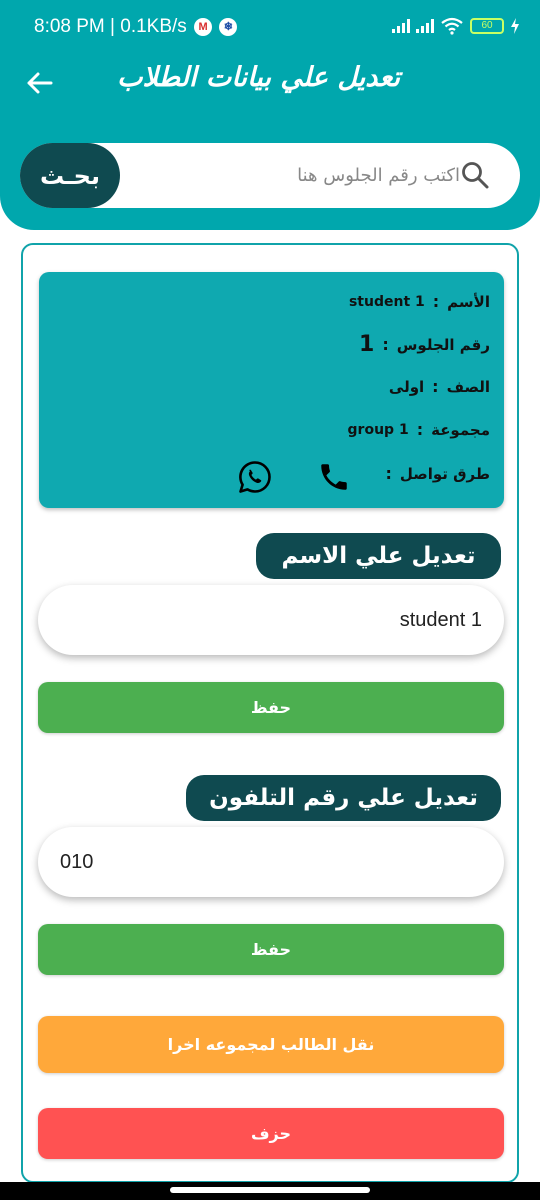  Describe the element at coordinates (475, 175) in the screenshot. I see `search-icon` at that location.